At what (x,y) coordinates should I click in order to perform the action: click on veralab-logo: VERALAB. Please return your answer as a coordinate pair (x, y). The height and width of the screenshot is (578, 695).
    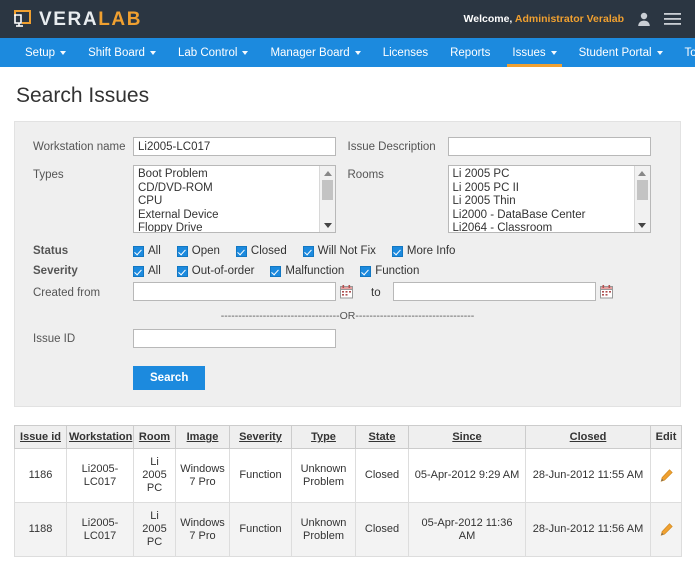
    Looking at the image, I should click on (78, 19).